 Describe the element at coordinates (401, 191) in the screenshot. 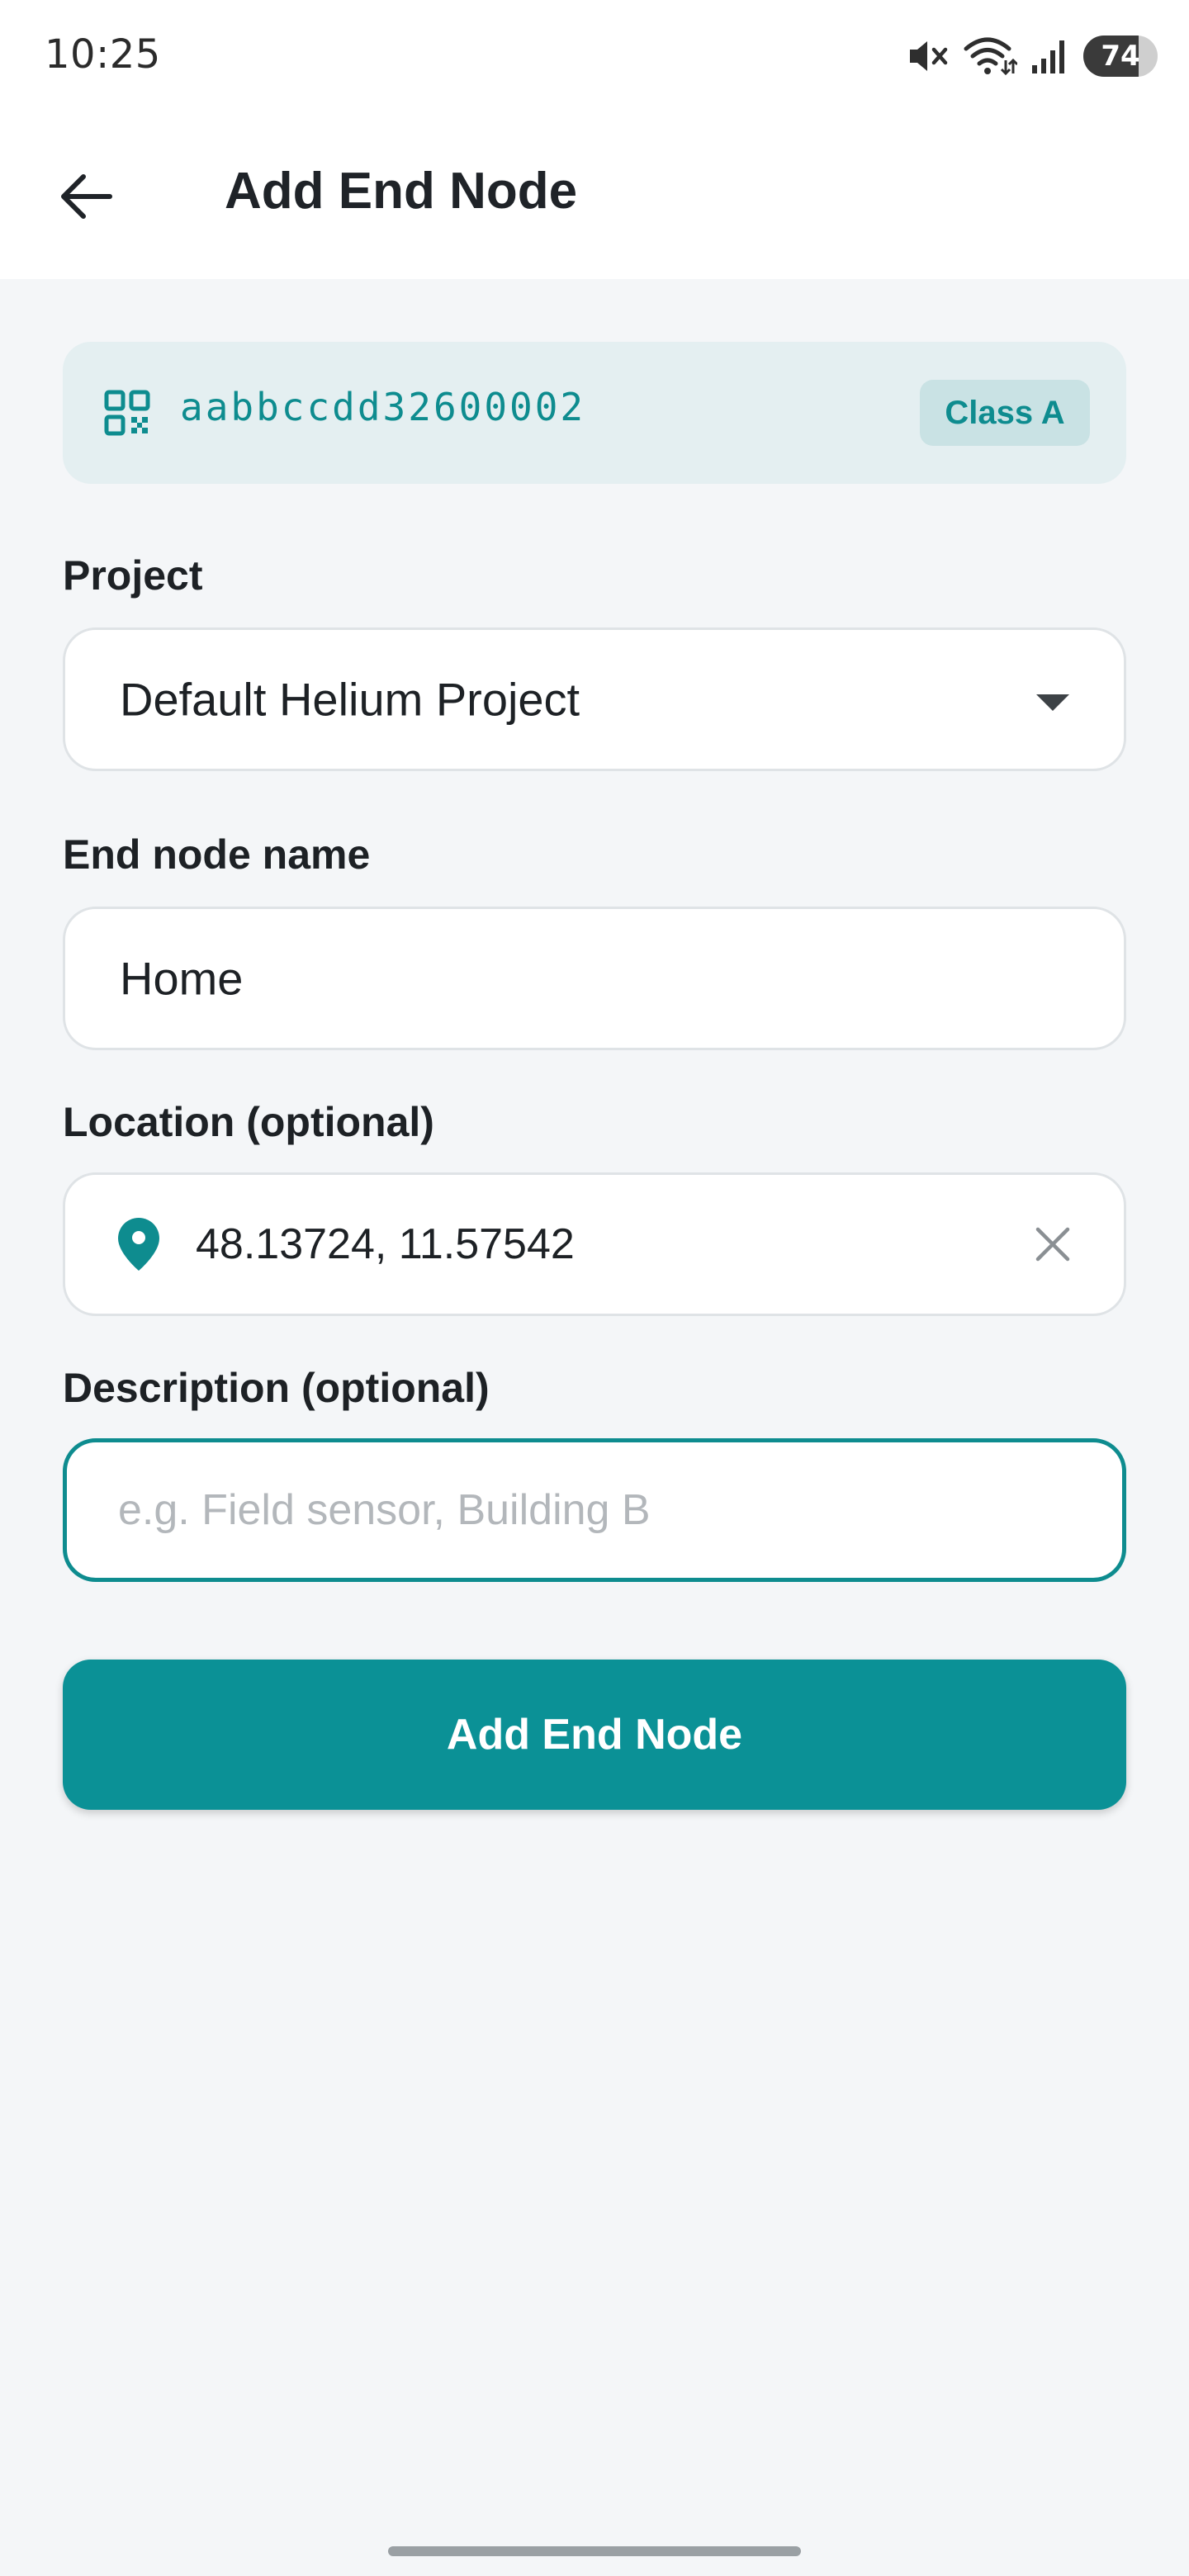

I see `page-title: Add End Node` at that location.